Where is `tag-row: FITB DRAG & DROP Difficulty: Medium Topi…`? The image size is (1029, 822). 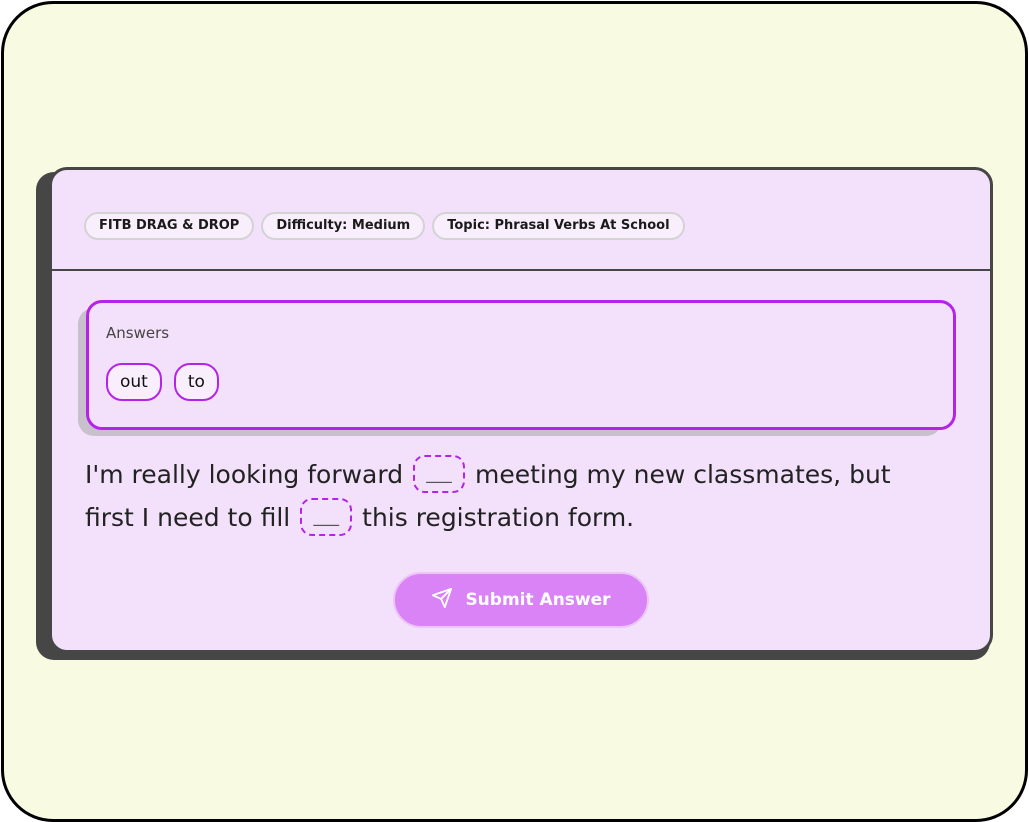 tag-row: FITB DRAG & DROP Difficulty: Medium Topi… is located at coordinates (384, 226).